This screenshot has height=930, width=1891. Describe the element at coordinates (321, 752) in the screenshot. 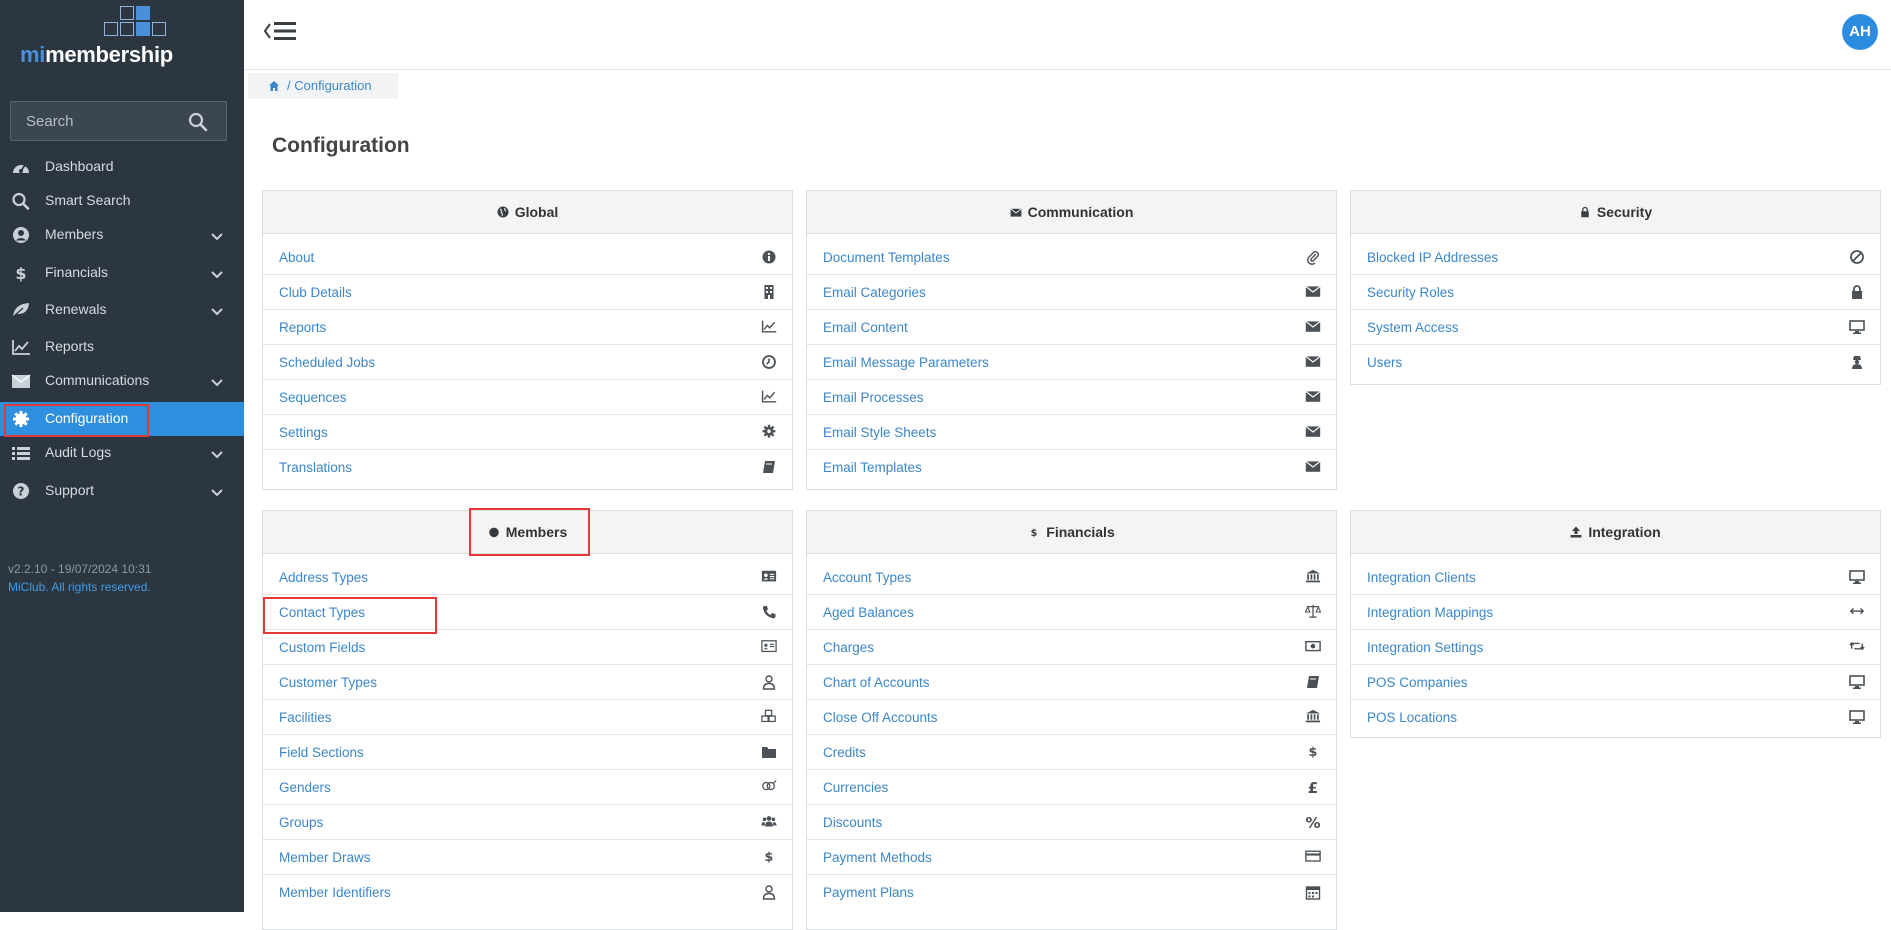

I see `config-item-label: Field Sections` at that location.